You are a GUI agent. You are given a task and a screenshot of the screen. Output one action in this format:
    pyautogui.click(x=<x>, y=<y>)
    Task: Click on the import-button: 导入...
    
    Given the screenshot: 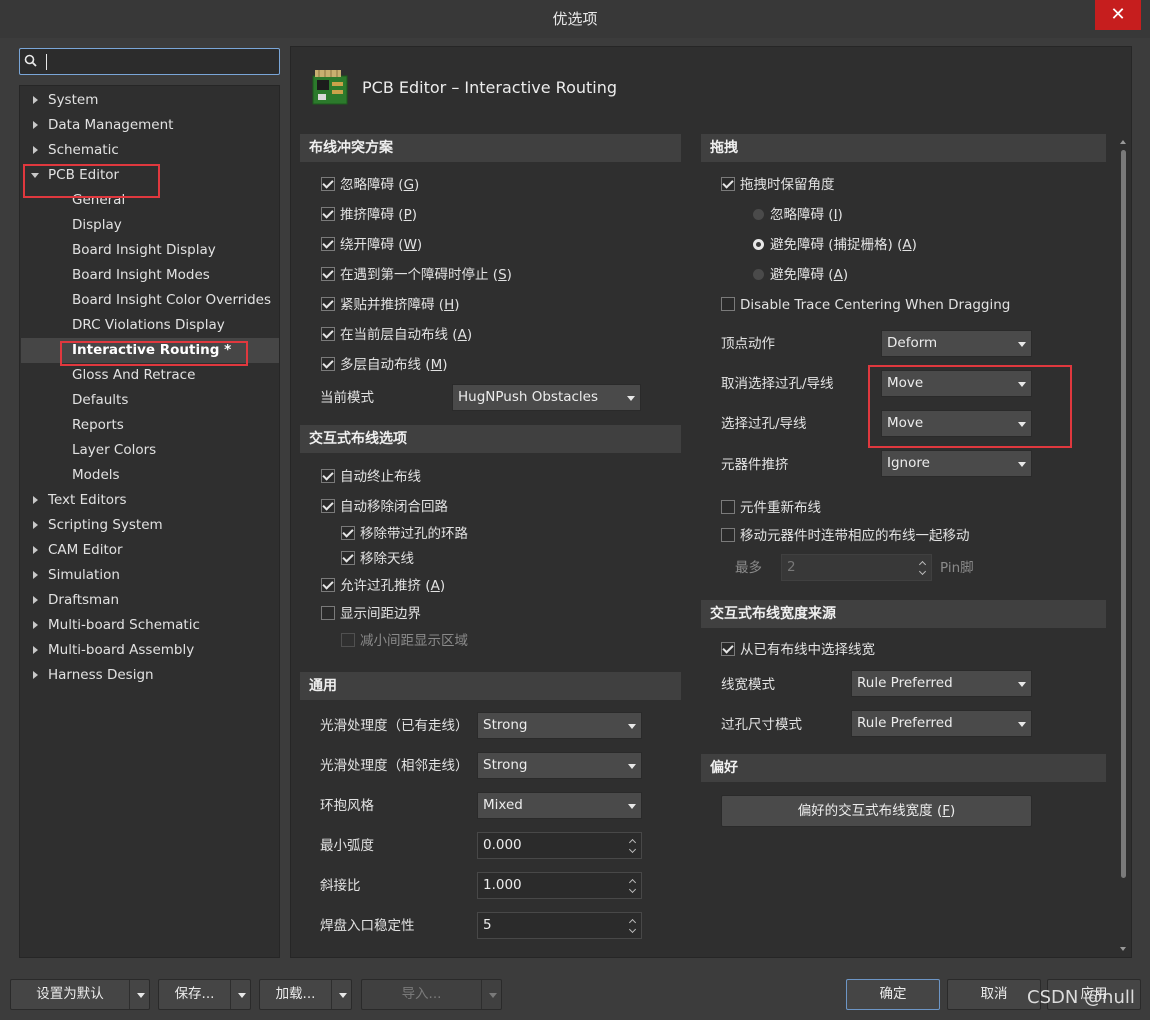 What is the action you would take?
    pyautogui.click(x=431, y=994)
    